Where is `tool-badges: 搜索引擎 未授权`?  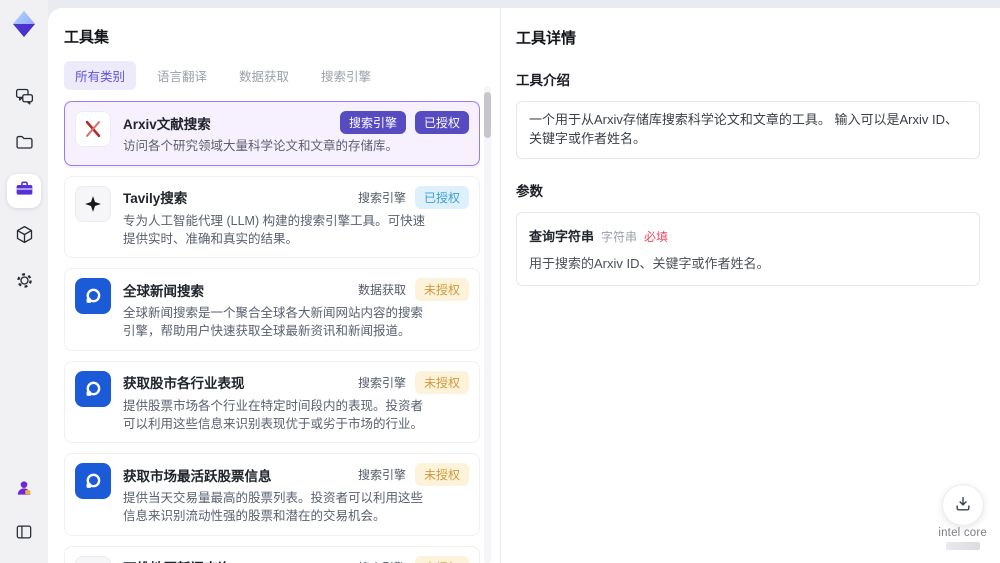
tool-badges: 搜索引擎 未授权 is located at coordinates (413, 559).